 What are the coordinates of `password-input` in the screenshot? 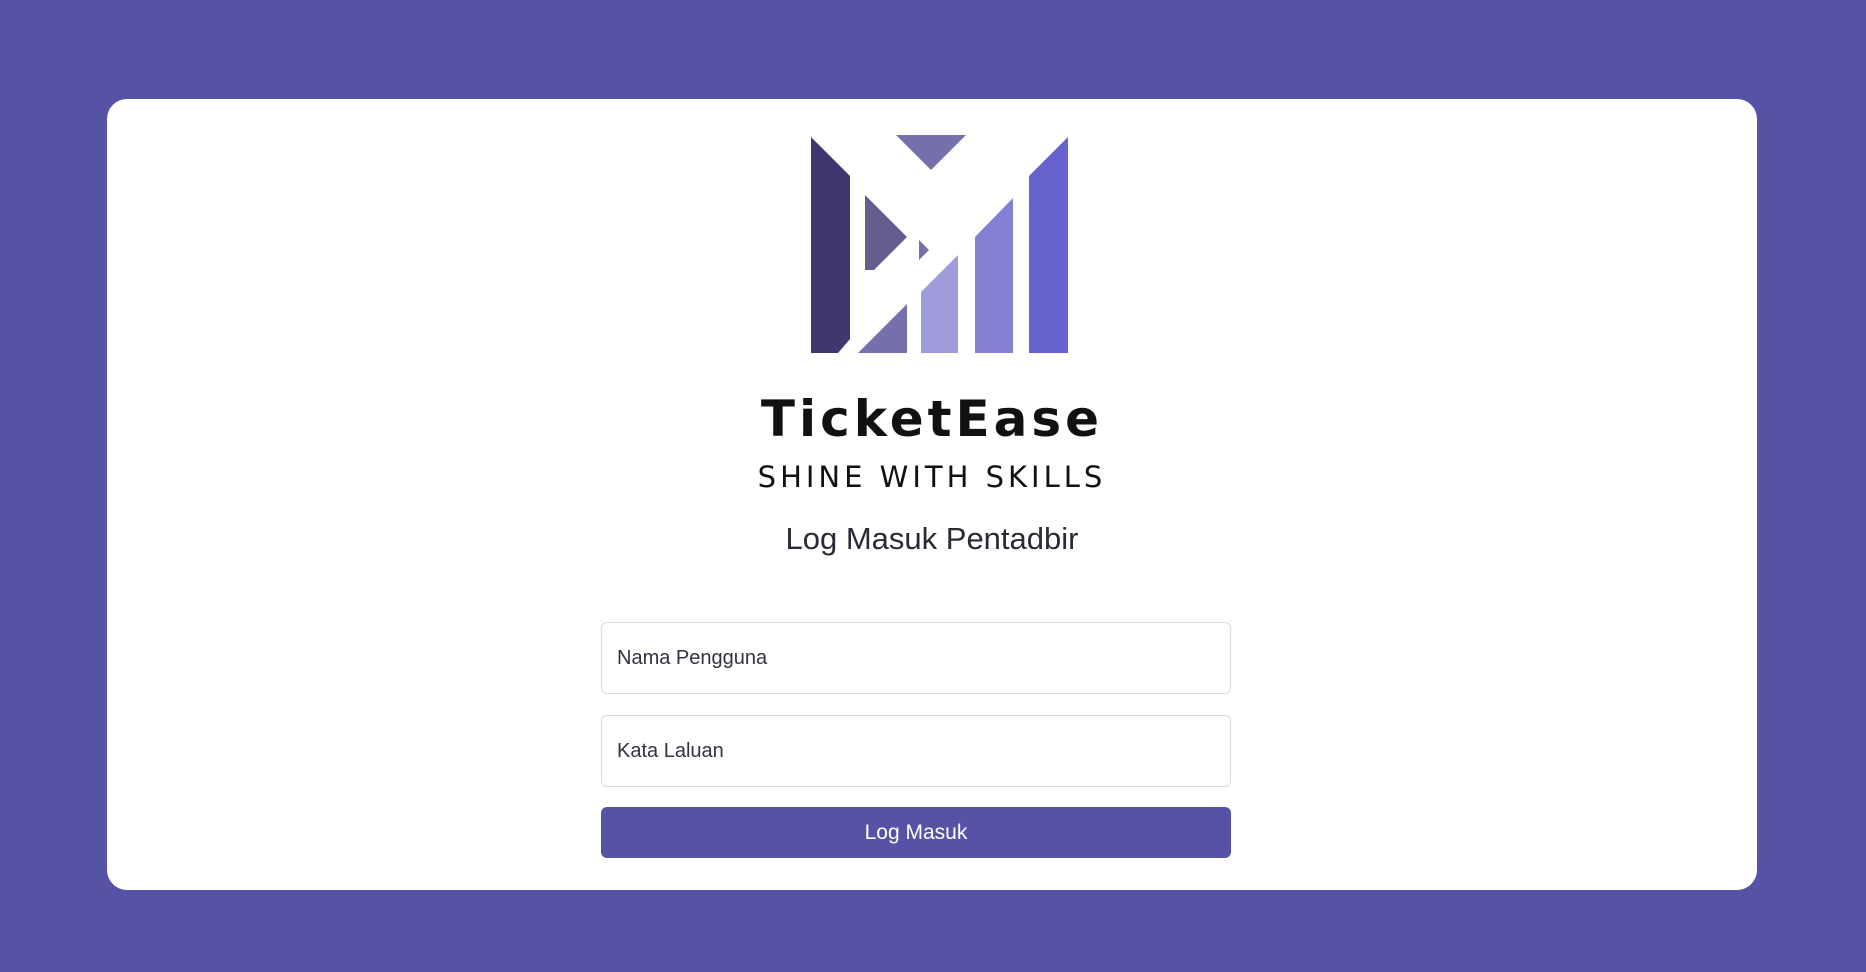 It's located at (916, 751).